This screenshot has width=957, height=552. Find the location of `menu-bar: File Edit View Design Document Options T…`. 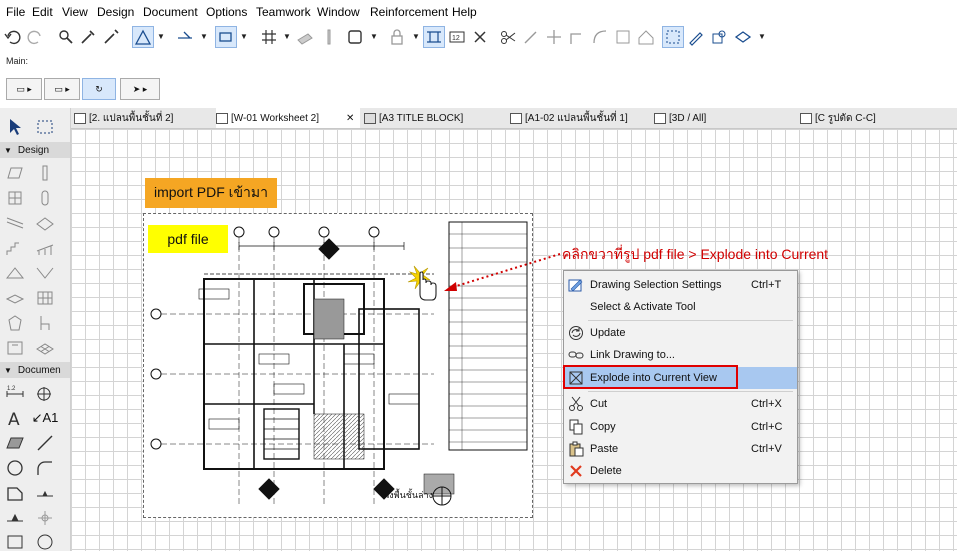

menu-bar: File Edit View Design Document Options T… is located at coordinates (478, 12).